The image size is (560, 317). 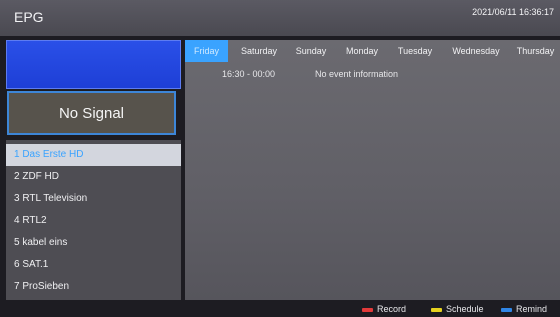 What do you see at coordinates (93, 155) in the screenshot?
I see `channel-item-1: 1 Das Erste HD` at bounding box center [93, 155].